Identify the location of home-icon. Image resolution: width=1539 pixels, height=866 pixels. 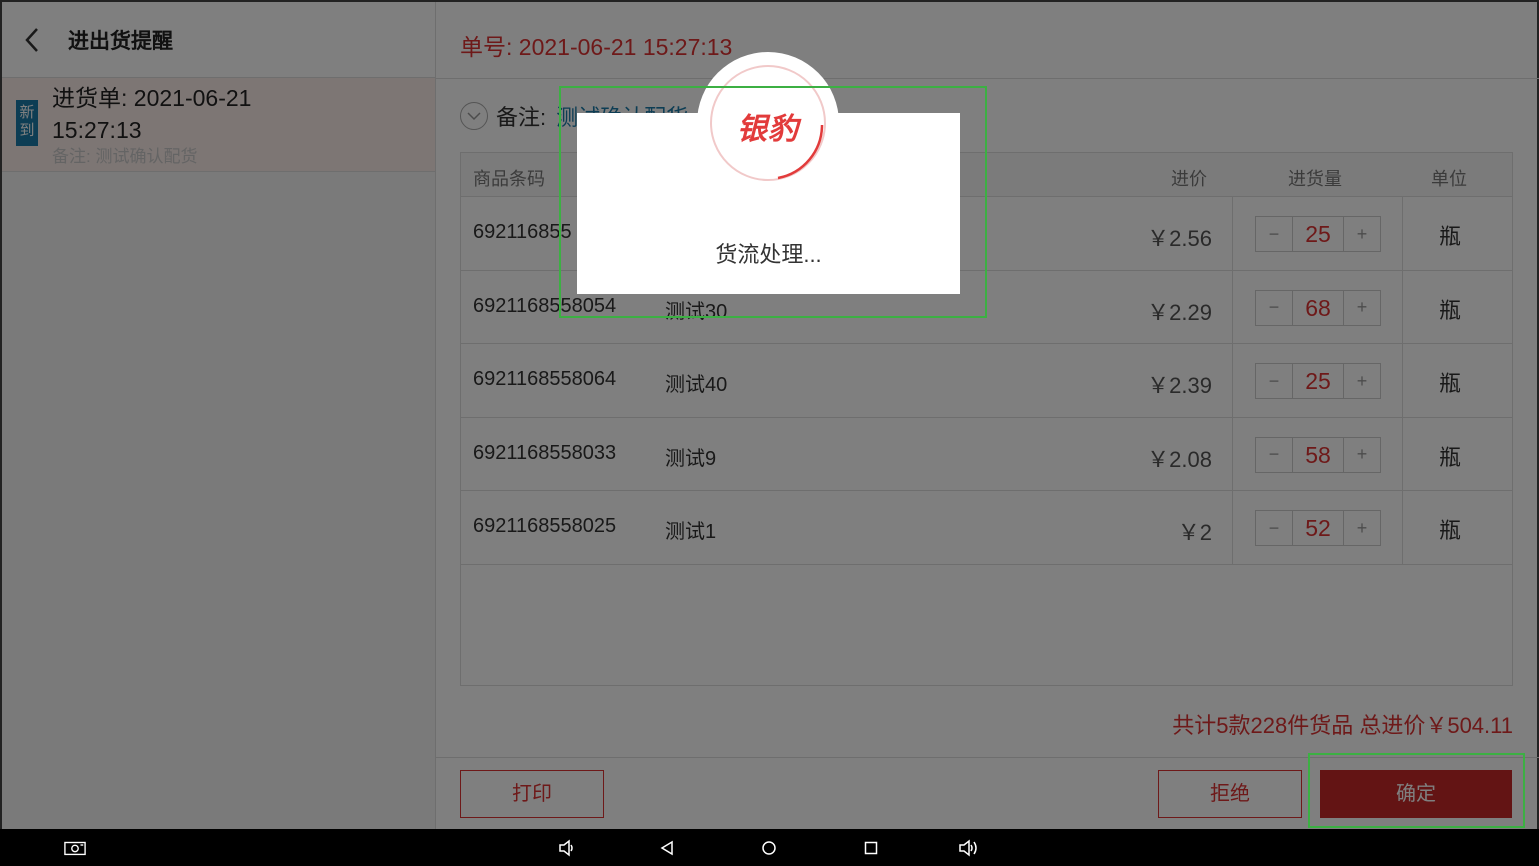
(769, 848).